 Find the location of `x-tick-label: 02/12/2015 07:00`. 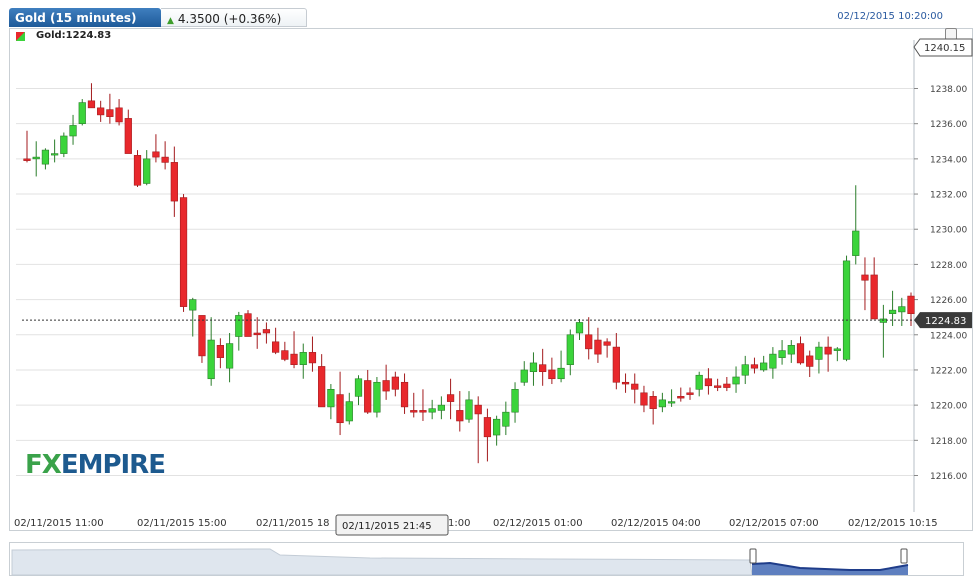

x-tick-label: 02/12/2015 07:00 is located at coordinates (774, 523).